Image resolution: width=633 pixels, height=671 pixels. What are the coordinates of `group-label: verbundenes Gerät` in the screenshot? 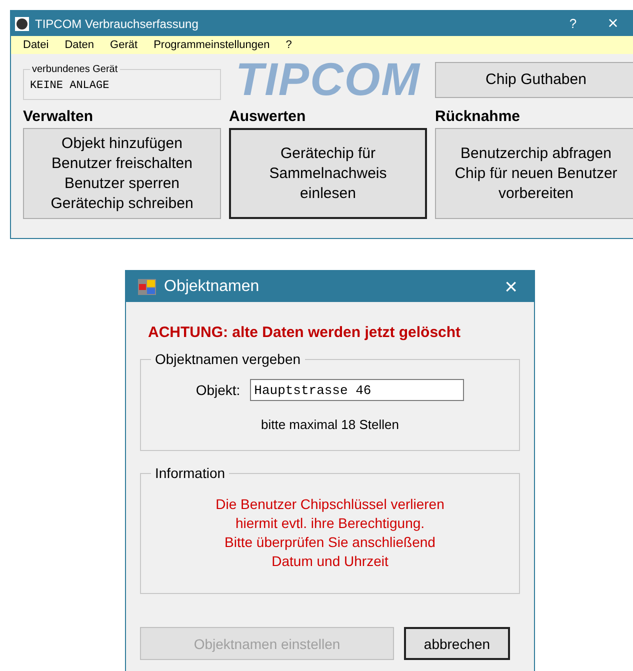 It's located at (75, 69).